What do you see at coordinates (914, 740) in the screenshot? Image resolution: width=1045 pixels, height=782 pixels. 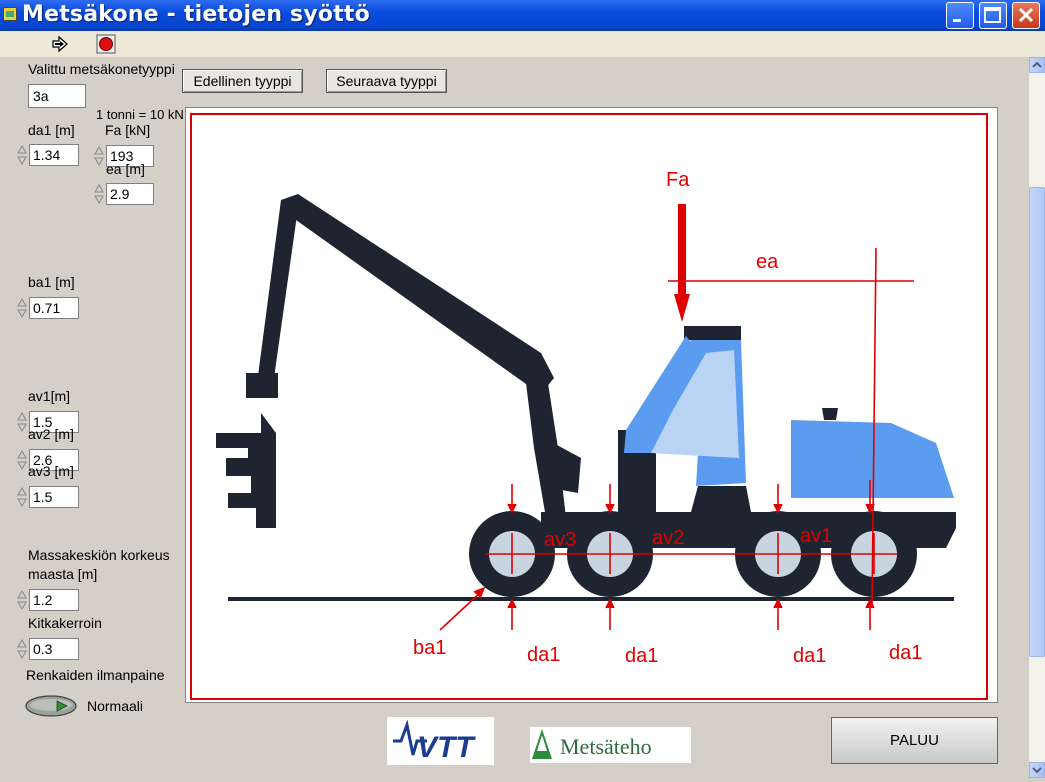 I see `back-button: PALUU` at bounding box center [914, 740].